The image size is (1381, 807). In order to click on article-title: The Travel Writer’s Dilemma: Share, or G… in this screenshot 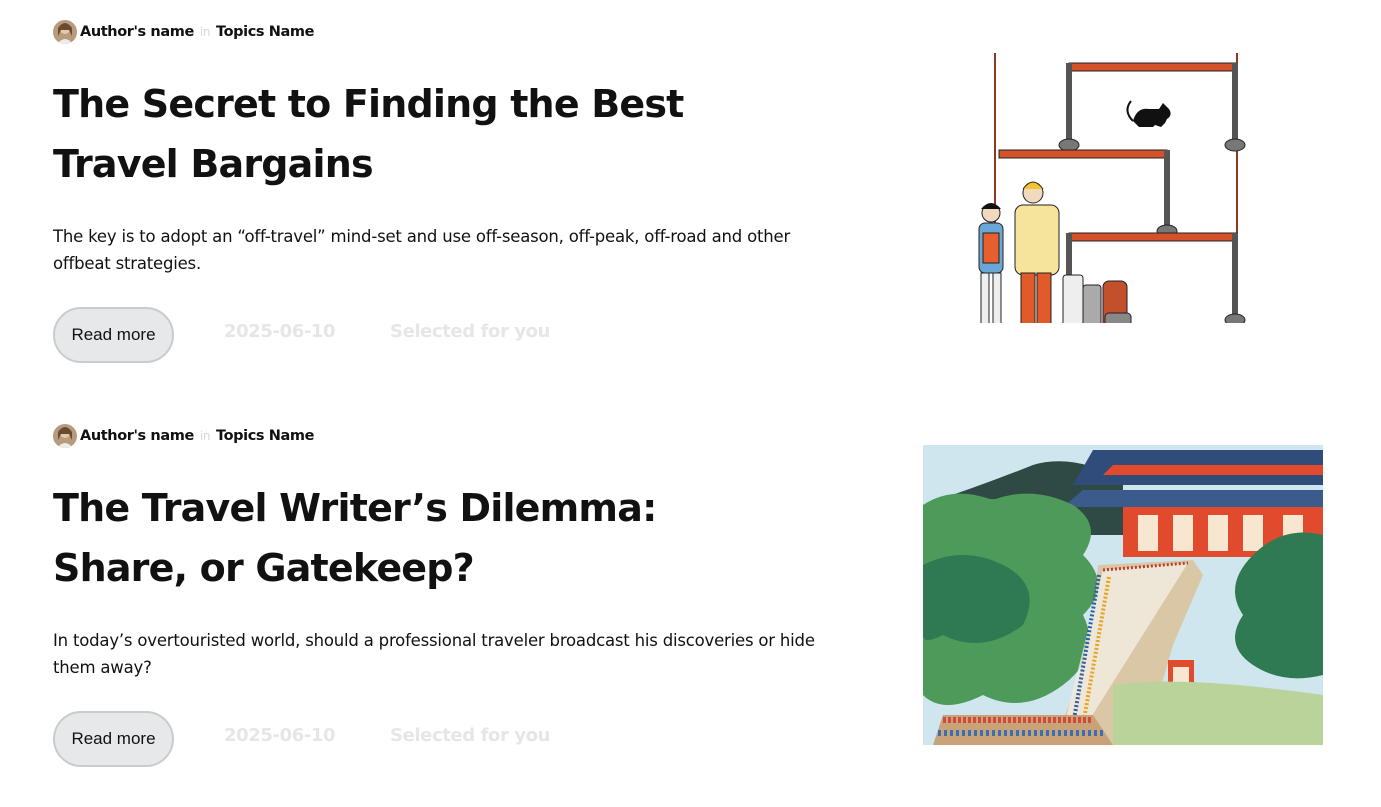, I will do `click(413, 538)`.